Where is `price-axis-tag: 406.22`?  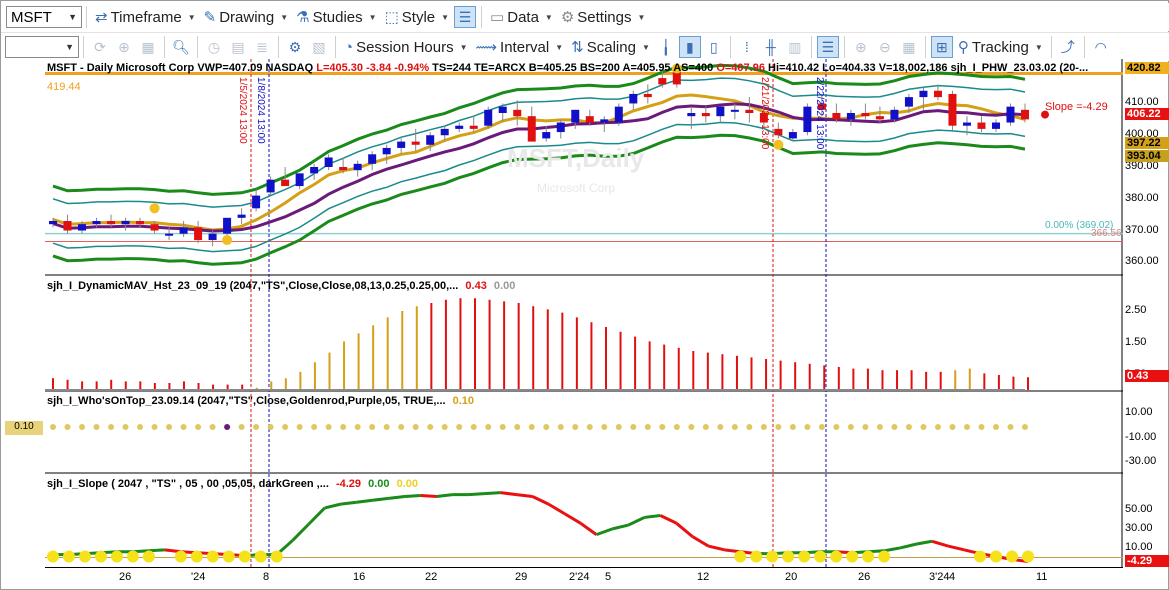 price-axis-tag: 406.22 is located at coordinates (1147, 114).